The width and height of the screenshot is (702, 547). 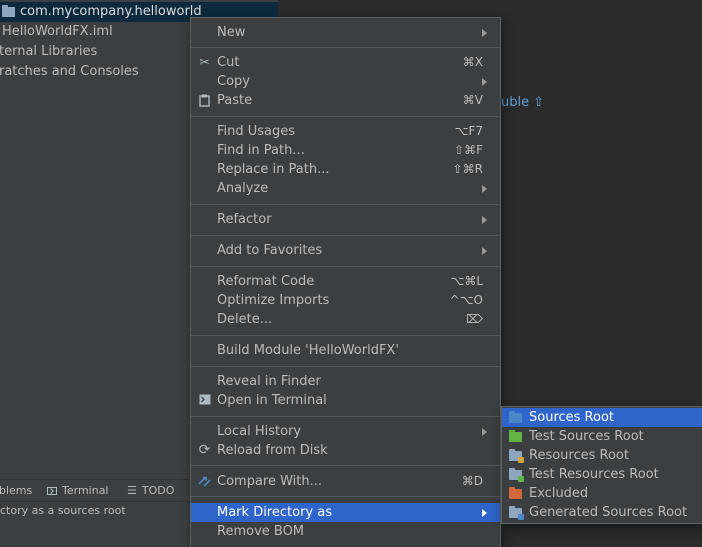 I want to click on submenu-item-excluded: Excluded, so click(x=602, y=493).